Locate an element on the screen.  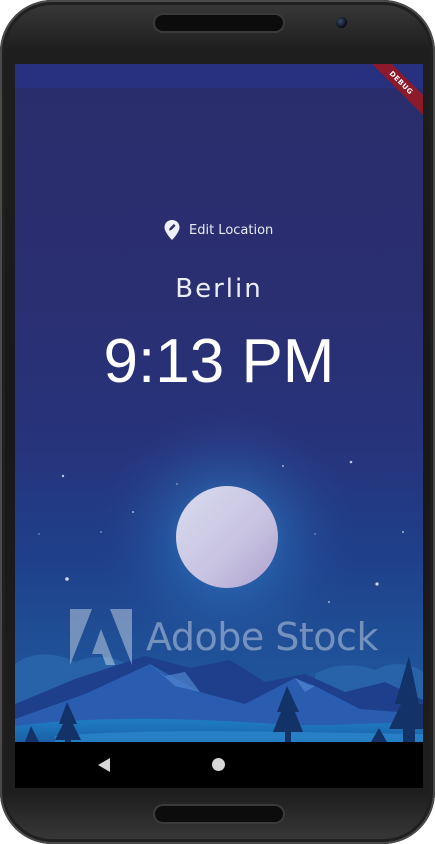
location-pin-icon is located at coordinates (172, 230).